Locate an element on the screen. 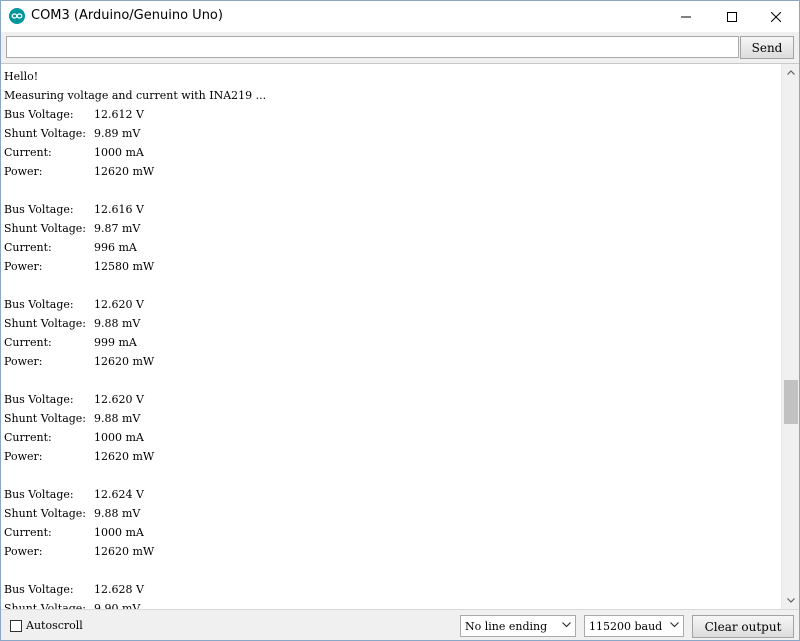  maximize-button is located at coordinates (732, 16).